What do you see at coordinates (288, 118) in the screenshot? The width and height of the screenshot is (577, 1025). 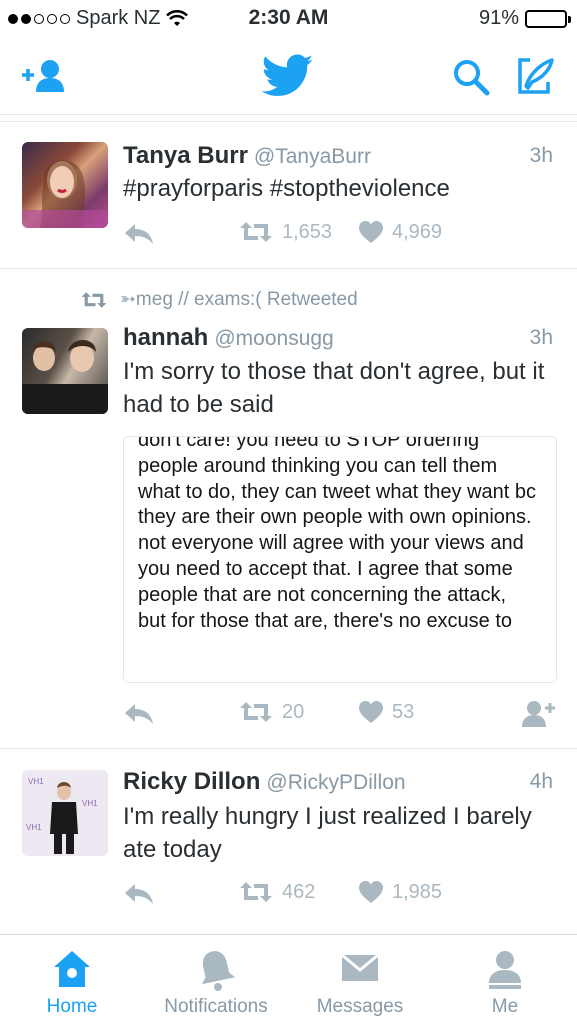 I see `feed-gap` at bounding box center [288, 118].